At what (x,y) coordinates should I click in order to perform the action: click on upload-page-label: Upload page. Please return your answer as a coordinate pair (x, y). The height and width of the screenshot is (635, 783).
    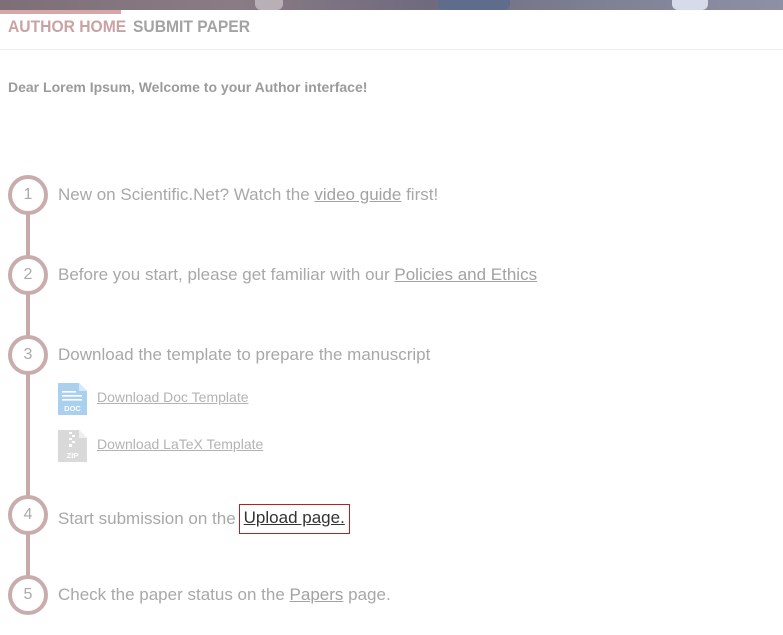
    Looking at the image, I should click on (292, 517).